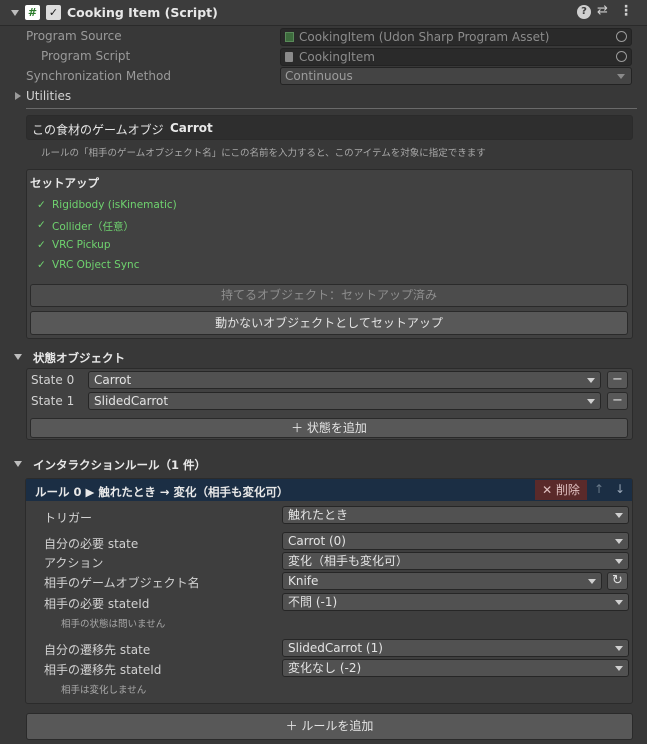 This screenshot has width=647, height=744. What do you see at coordinates (325, 668) in the screenshot?
I see `other-next-state-value: 変化なし (-2)` at bounding box center [325, 668].